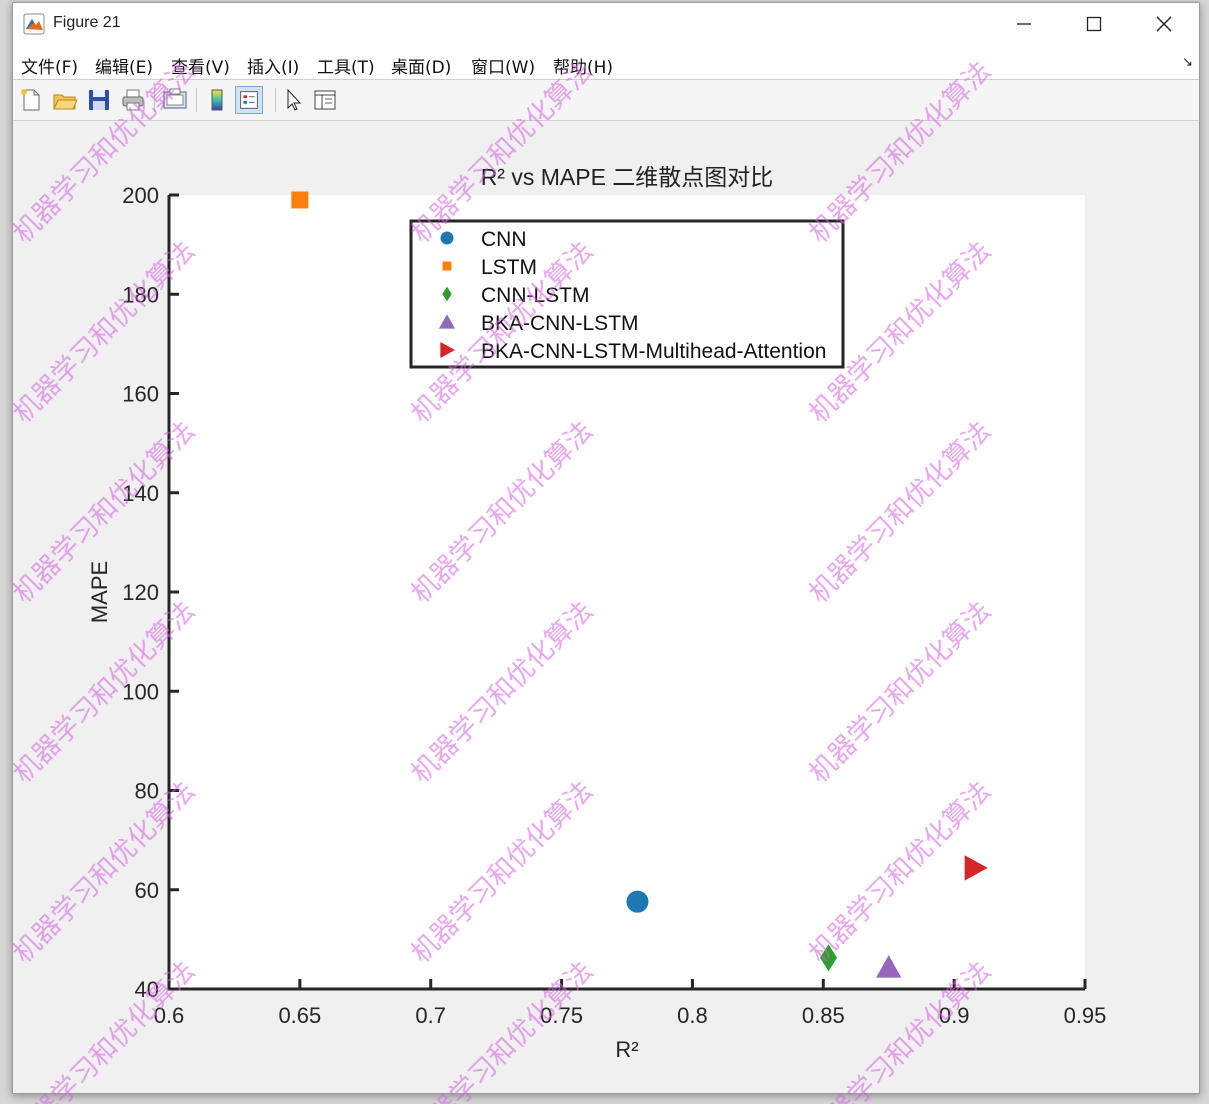 This screenshot has height=1104, width=1209. What do you see at coordinates (300, 200) in the screenshot?
I see `lstm-point` at bounding box center [300, 200].